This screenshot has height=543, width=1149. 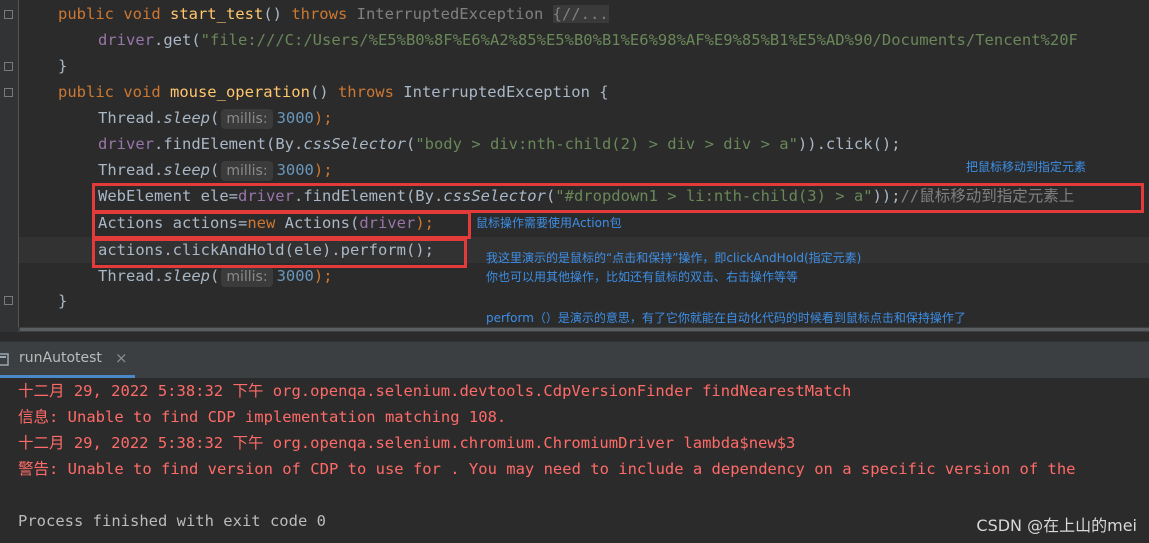 What do you see at coordinates (354, 144) in the screenshot?
I see `method-call: cssSelector` at bounding box center [354, 144].